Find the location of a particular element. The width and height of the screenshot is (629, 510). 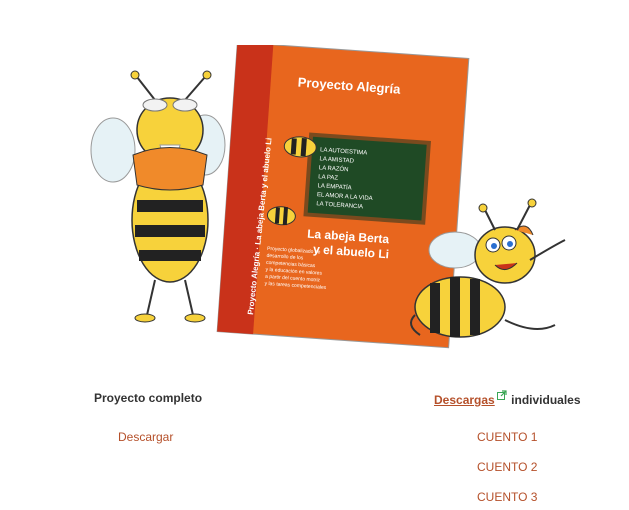

story-1-link: CUENTO 1 is located at coordinates (507, 437).